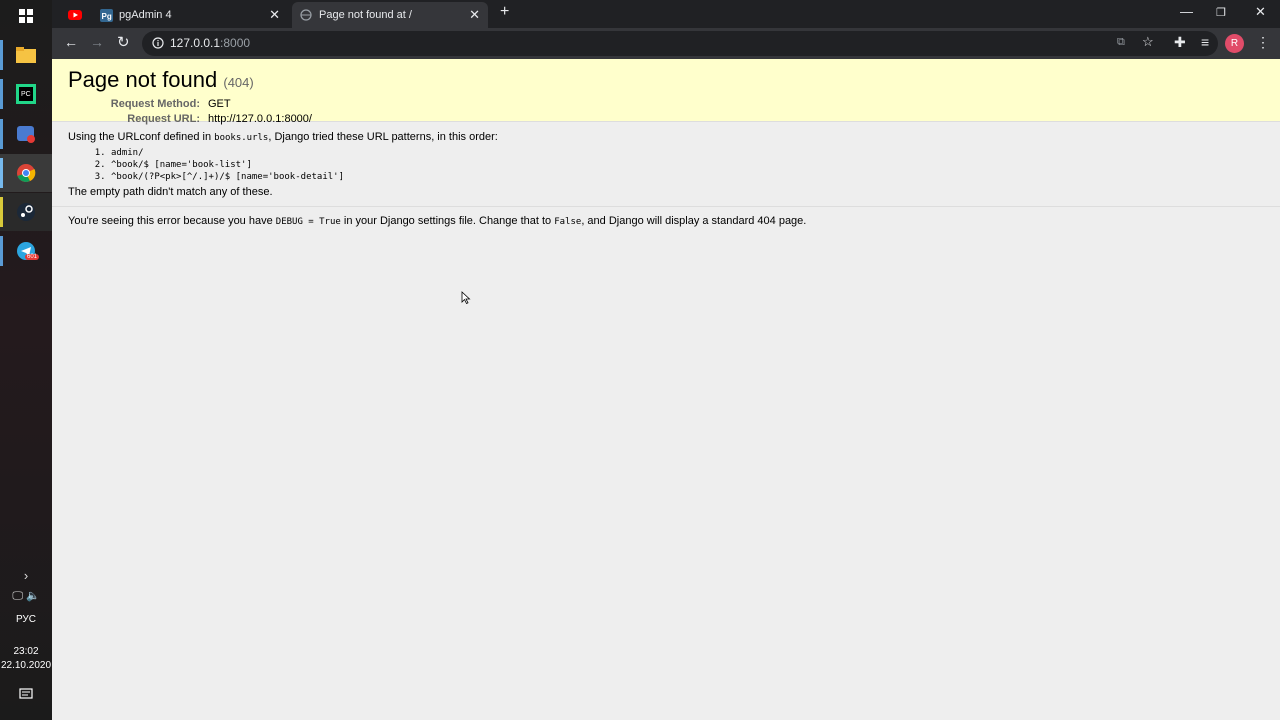  I want to click on network-icon: 🖵, so click(17, 596).